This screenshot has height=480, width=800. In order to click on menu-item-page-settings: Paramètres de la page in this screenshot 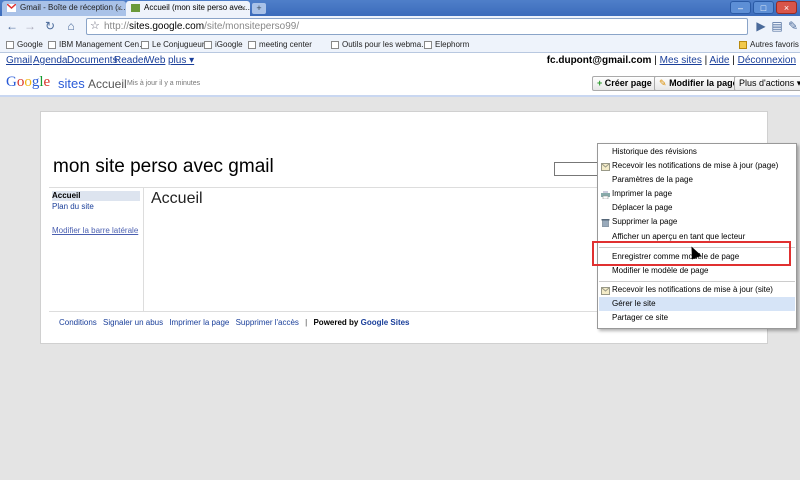, I will do `click(652, 180)`.